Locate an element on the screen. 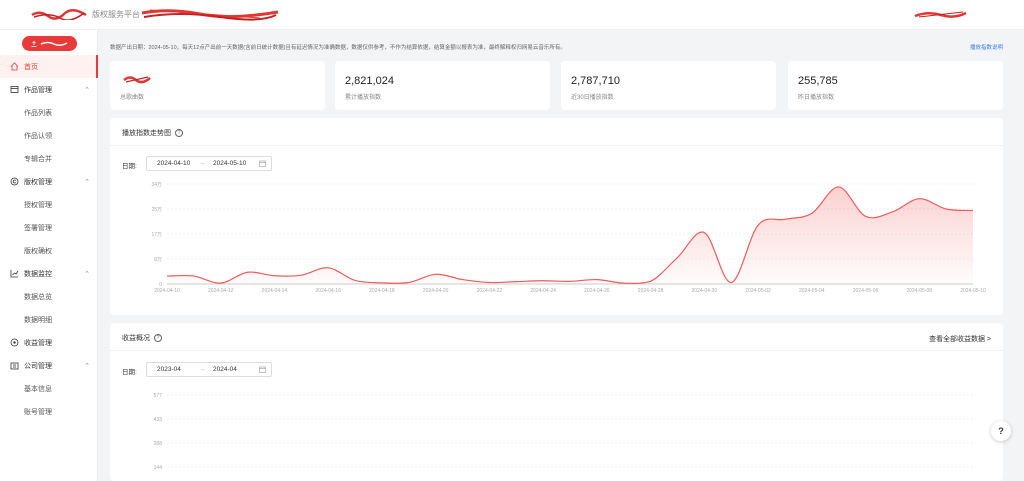  copyright-icon is located at coordinates (14, 181).